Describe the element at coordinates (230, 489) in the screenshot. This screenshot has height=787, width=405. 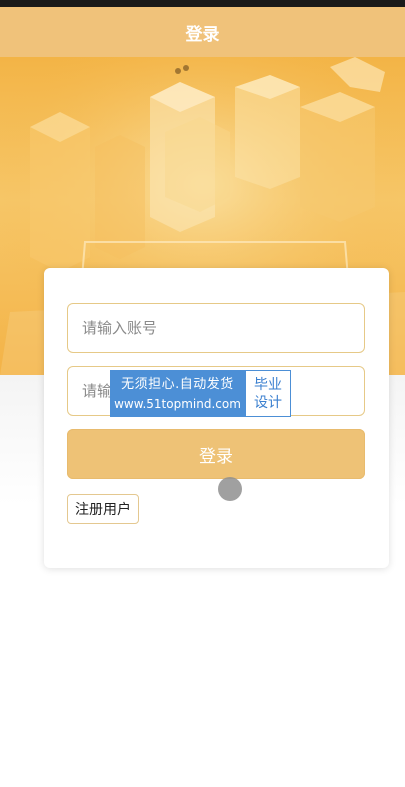
I see `touch-cursor` at that location.